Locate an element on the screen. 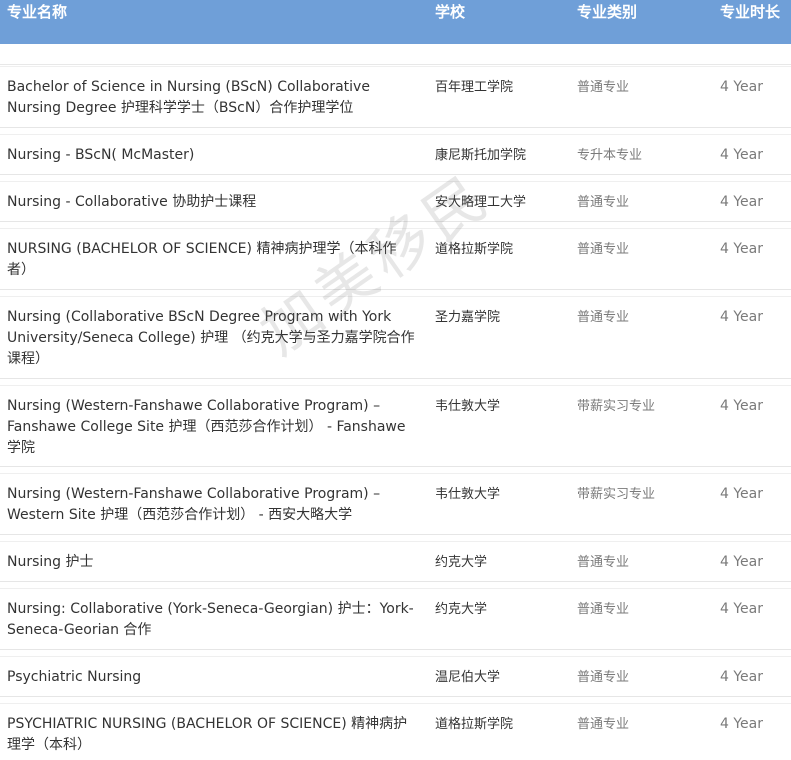  school-name: 温尼伯大学 is located at coordinates (468, 677).